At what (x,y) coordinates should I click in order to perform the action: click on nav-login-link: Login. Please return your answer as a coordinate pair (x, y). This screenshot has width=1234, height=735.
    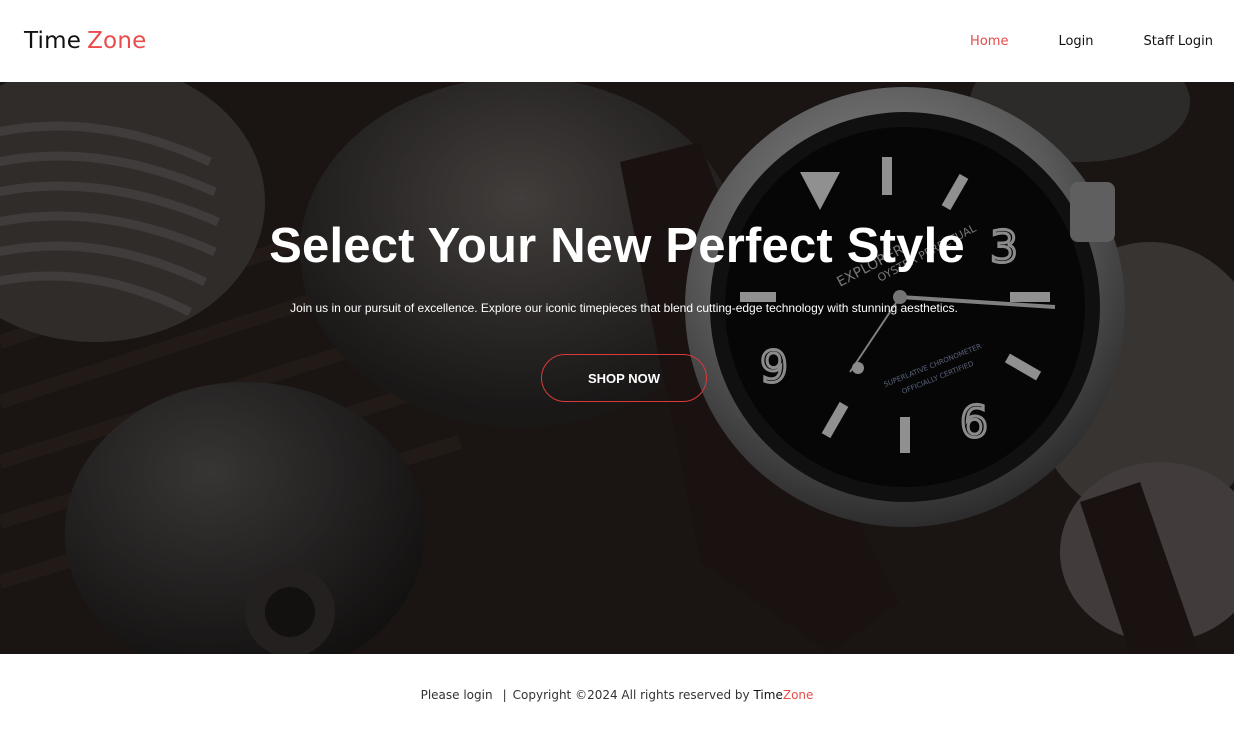
    Looking at the image, I should click on (1075, 41).